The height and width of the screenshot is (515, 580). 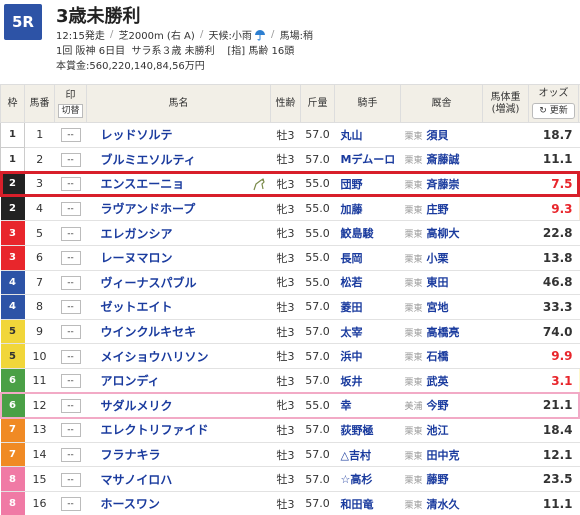 What do you see at coordinates (178, 257) in the screenshot?
I see `horse-name-cell: レーヌマロン` at bounding box center [178, 257].